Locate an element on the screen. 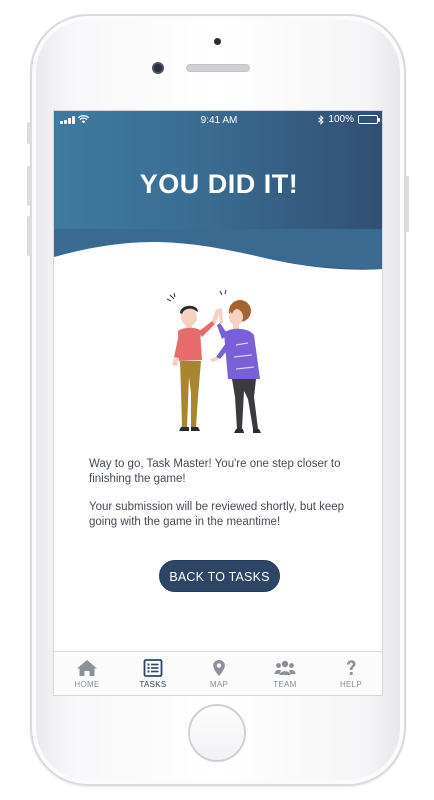  bluetooth-icon is located at coordinates (321, 119).